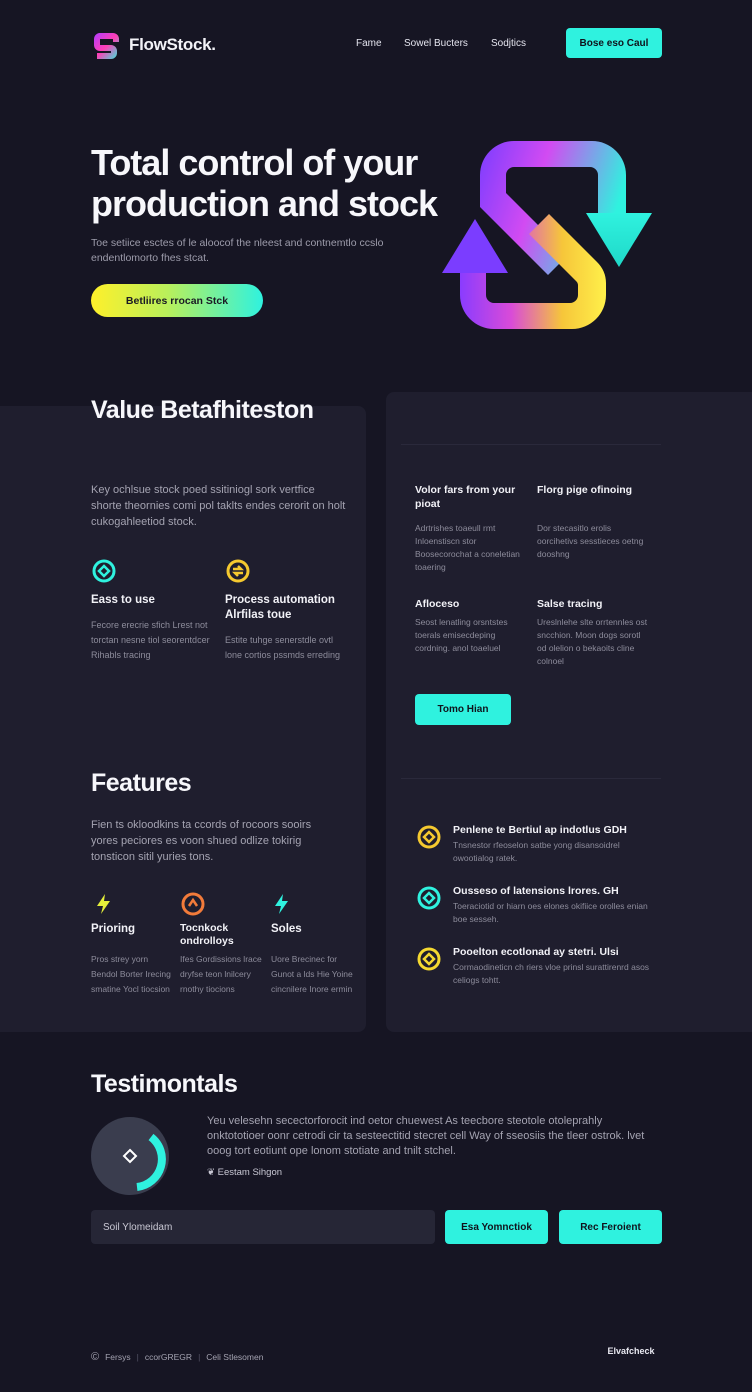 This screenshot has width=752, height=1392. I want to click on sales-bolt-icon, so click(281, 904).